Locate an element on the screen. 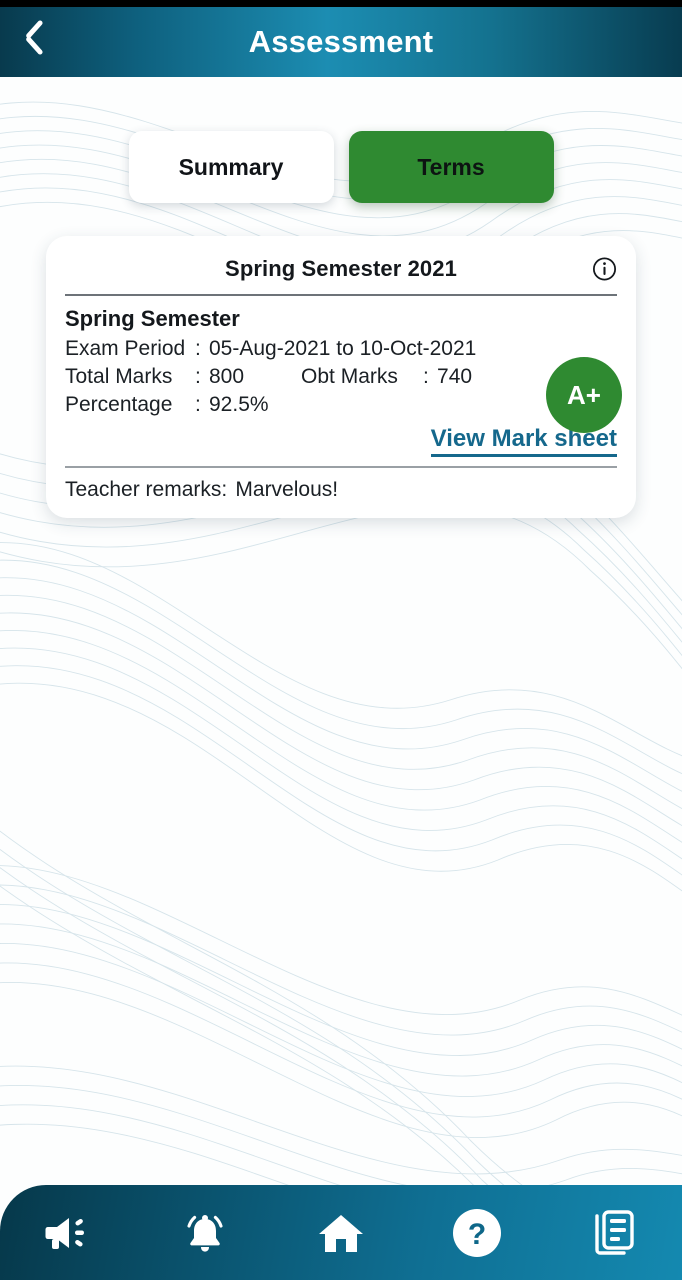 Image resolution: width=682 pixels, height=1280 pixels. help-circle-icon: ? is located at coordinates (477, 1232).